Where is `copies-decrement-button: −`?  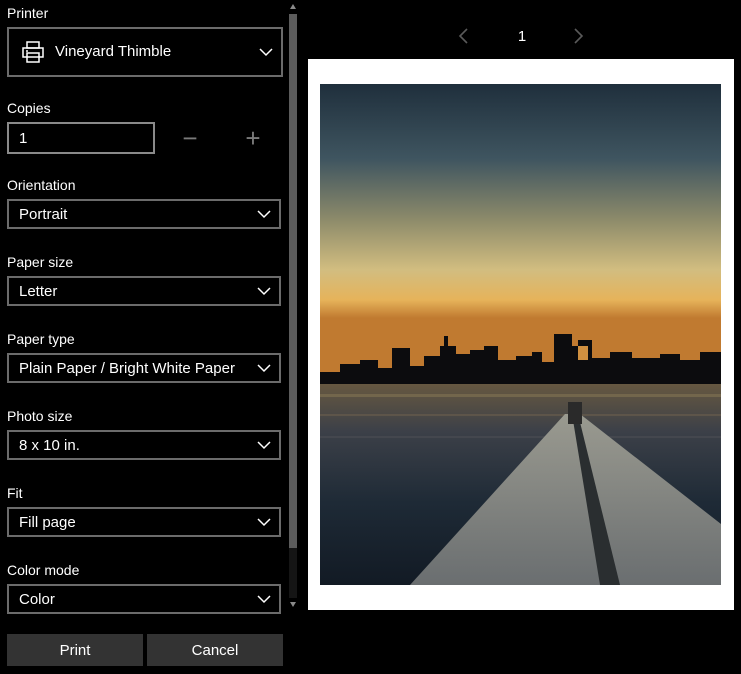
copies-decrement-button: − is located at coordinates (190, 138).